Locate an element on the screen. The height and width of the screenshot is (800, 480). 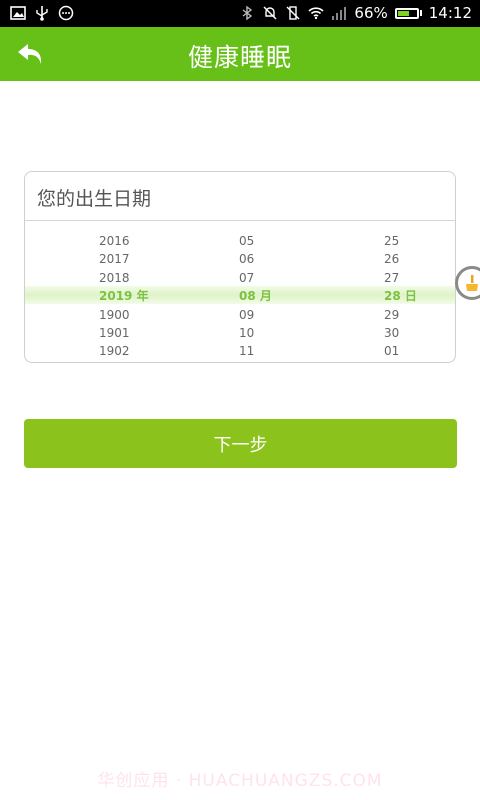
usb-icon is located at coordinates (42, 13).